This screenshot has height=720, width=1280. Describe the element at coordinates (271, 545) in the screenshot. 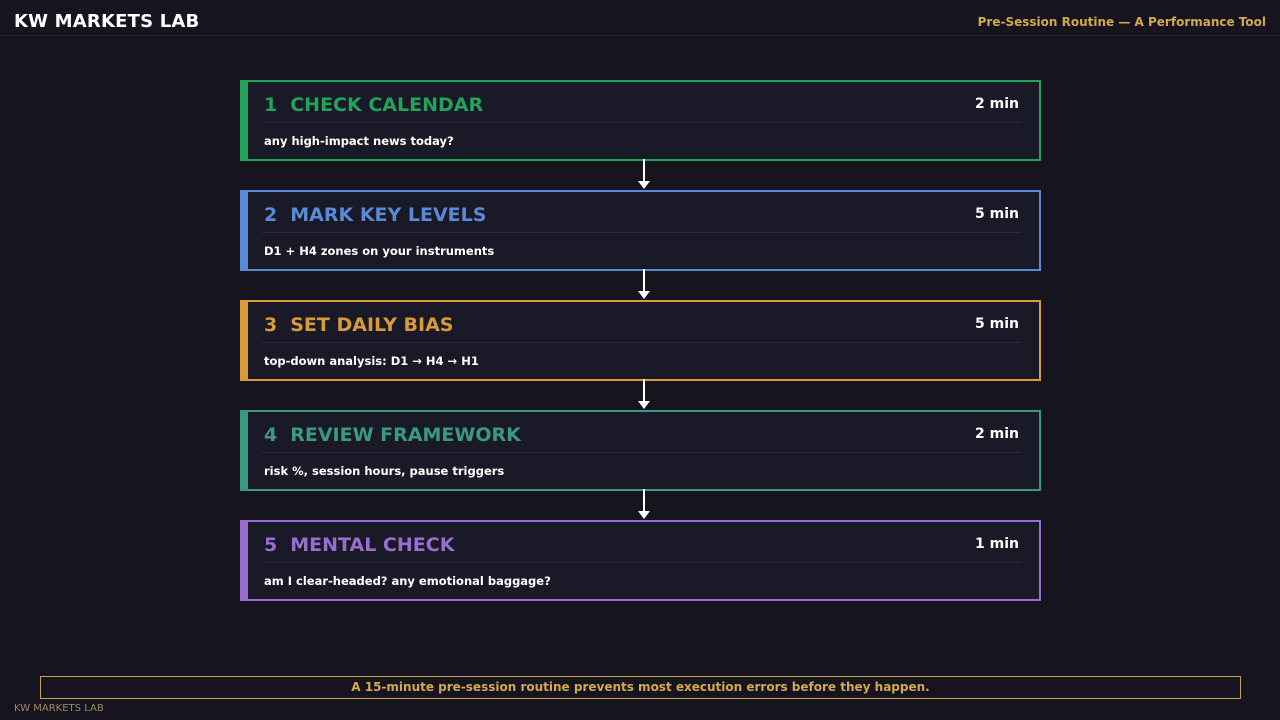

I see `step-number: 5` at that location.